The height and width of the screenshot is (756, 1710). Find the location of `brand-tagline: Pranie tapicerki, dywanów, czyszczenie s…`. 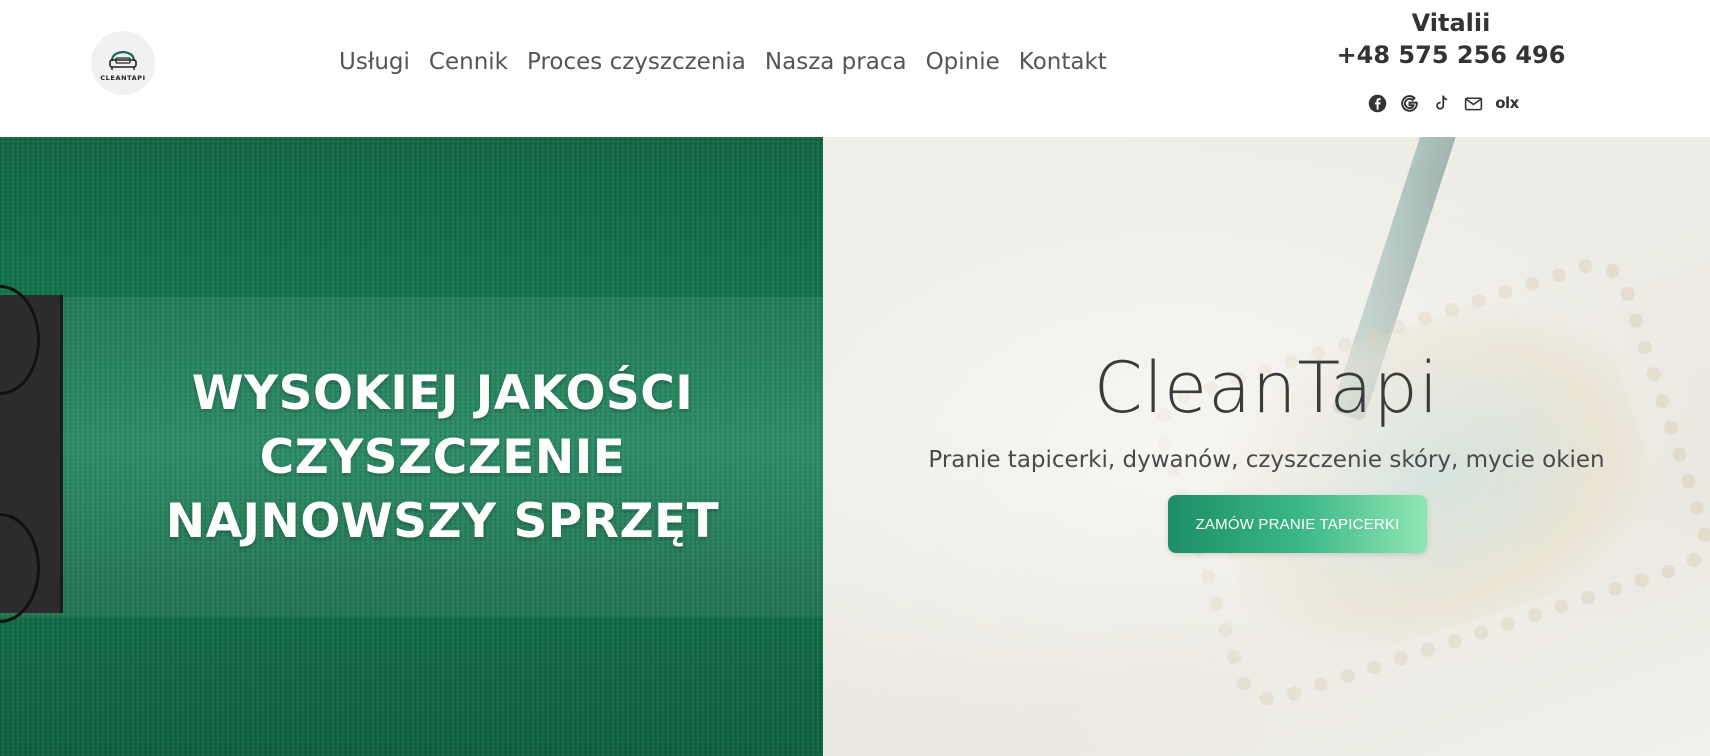

brand-tagline: Pranie tapicerki, dywanów, czyszczenie s… is located at coordinates (1266, 460).